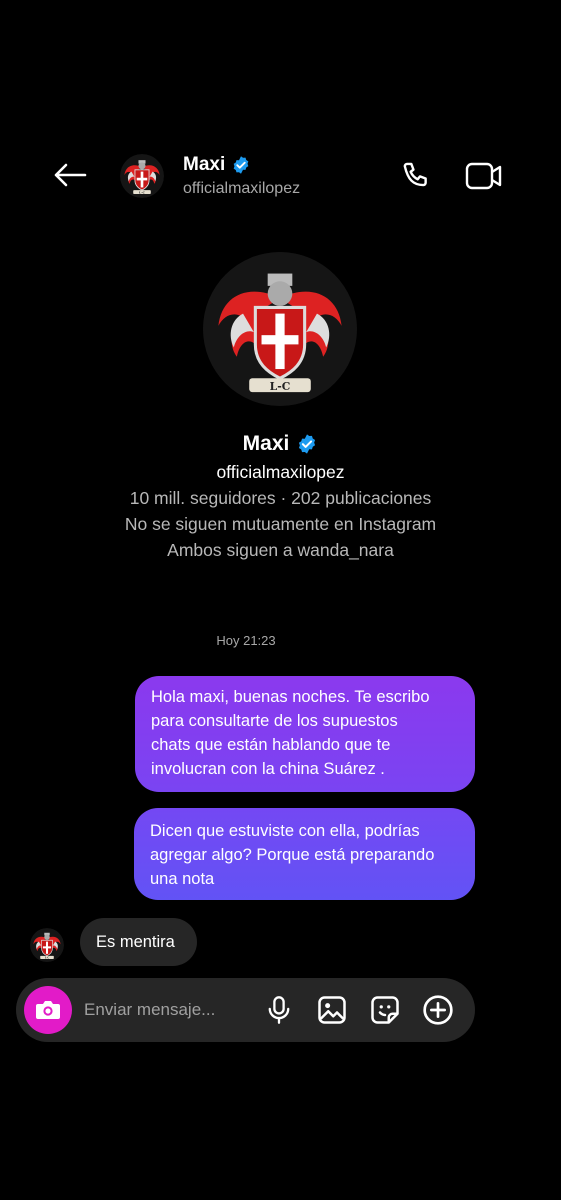 Image resolution: width=561 pixels, height=1200 pixels. Describe the element at coordinates (280, 550) in the screenshot. I see `profile-common-follow: Ambos siguen a wanda_nara` at that location.